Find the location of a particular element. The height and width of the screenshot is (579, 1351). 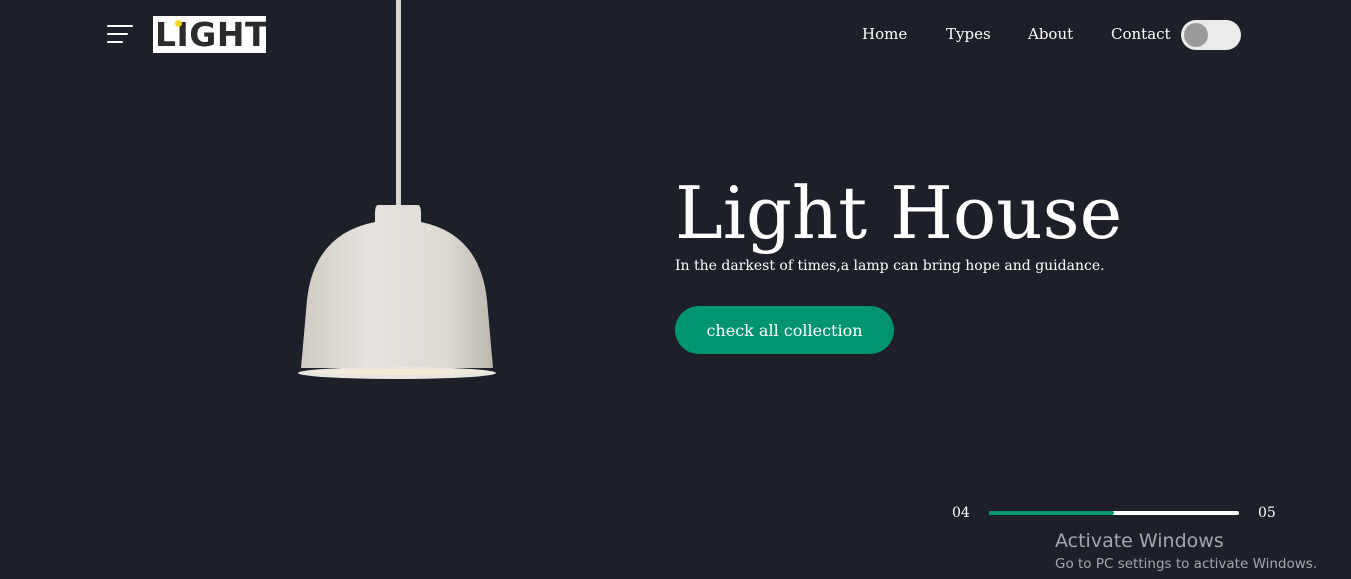

hero-title: Light House is located at coordinates (899, 213).